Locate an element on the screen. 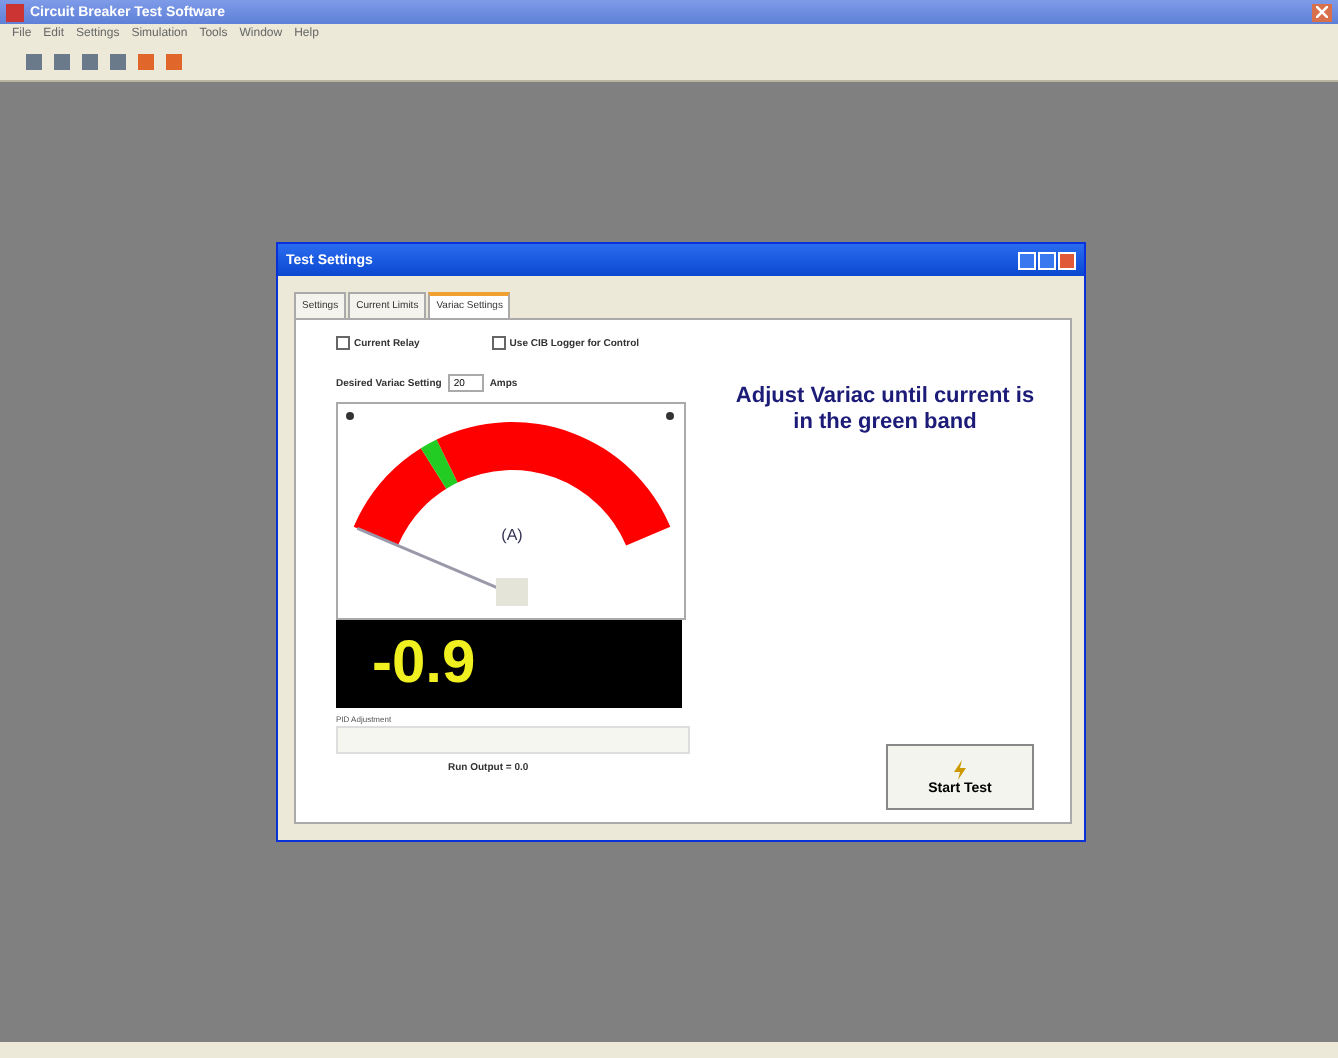 This screenshot has height=1058, width=1338. needle-hub is located at coordinates (512, 592).